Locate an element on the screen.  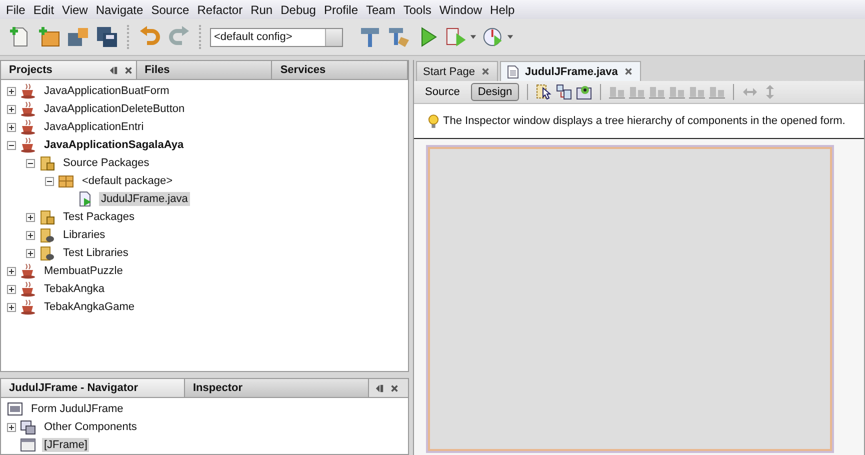
tree-item: JavaApplicationSagalaAya is located at coordinates (225, 145).